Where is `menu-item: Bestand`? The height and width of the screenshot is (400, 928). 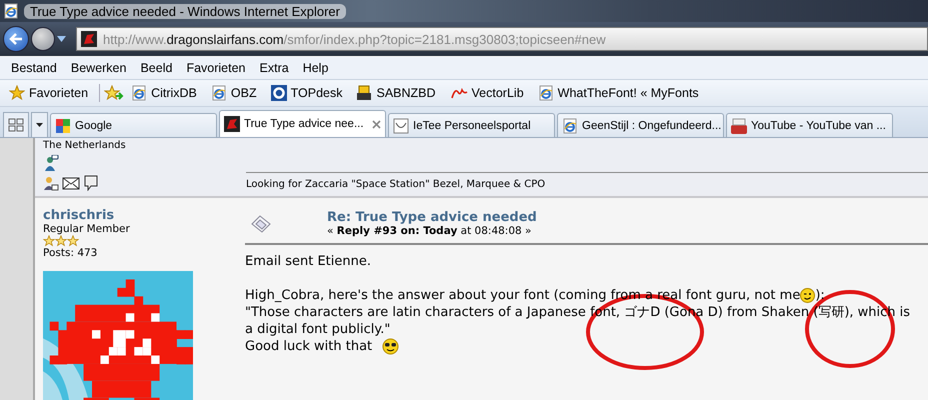 menu-item: Bestand is located at coordinates (34, 68).